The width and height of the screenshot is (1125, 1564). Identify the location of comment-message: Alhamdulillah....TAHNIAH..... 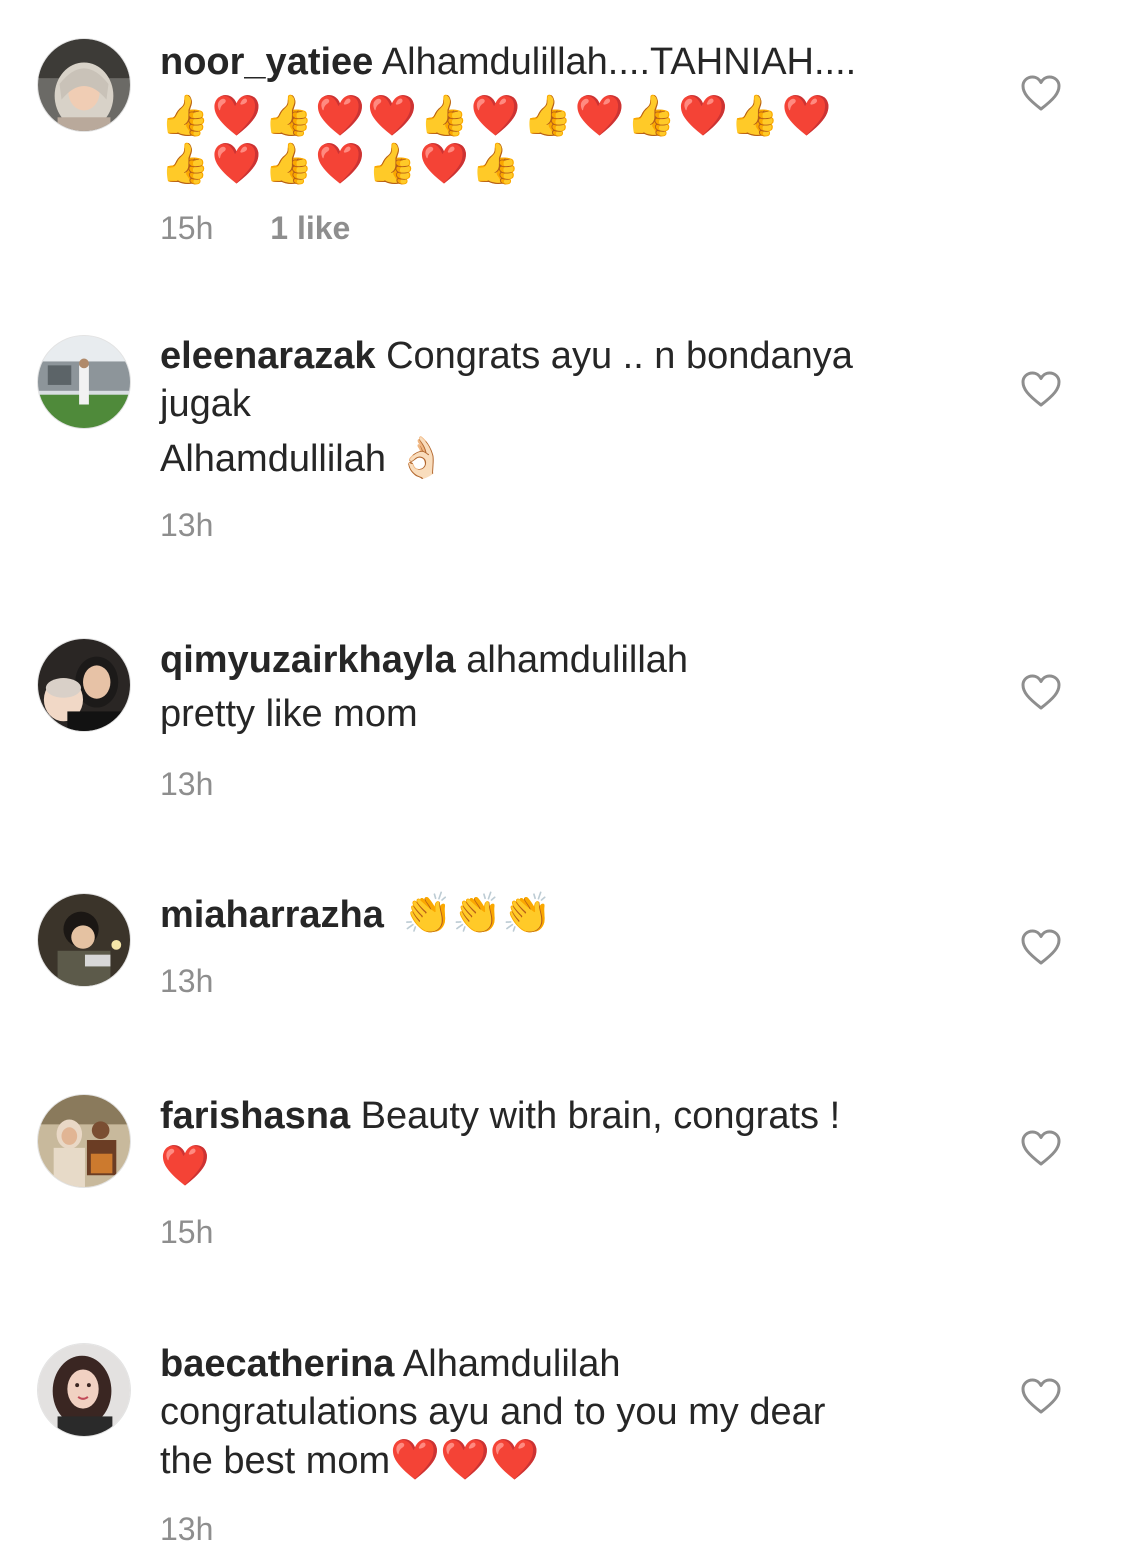
(619, 62).